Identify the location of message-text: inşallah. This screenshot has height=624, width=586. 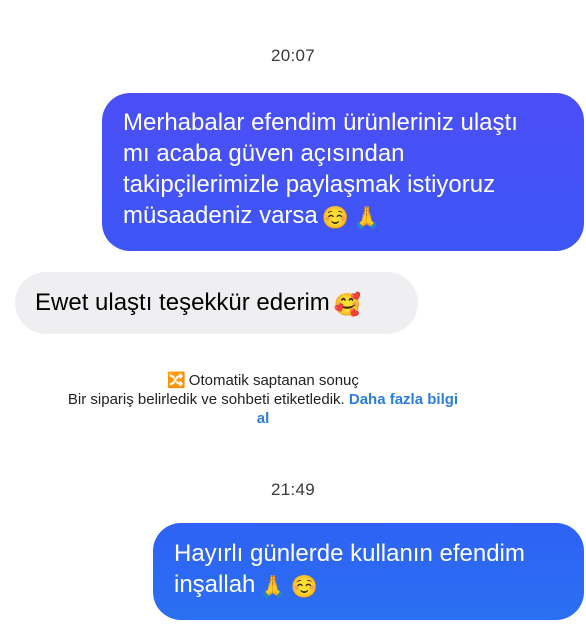
(215, 584).